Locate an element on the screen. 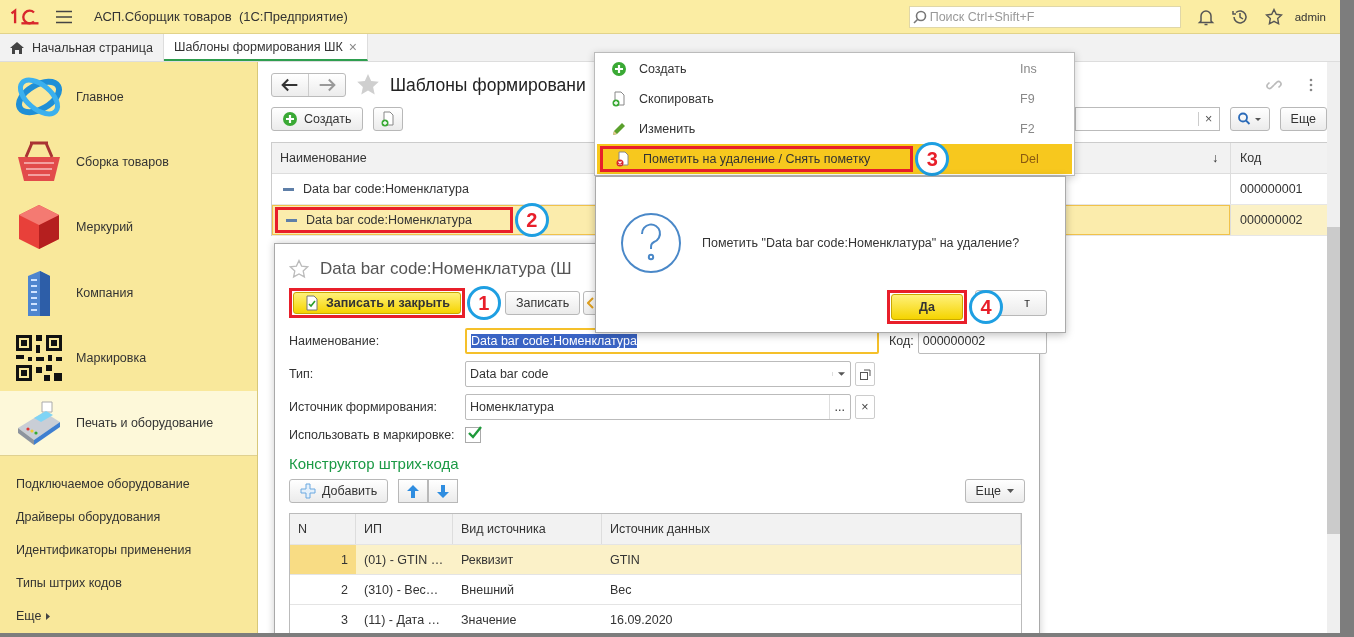 This screenshot has width=1354, height=637. field-label: Использовать в маркировке: is located at coordinates (372, 435).